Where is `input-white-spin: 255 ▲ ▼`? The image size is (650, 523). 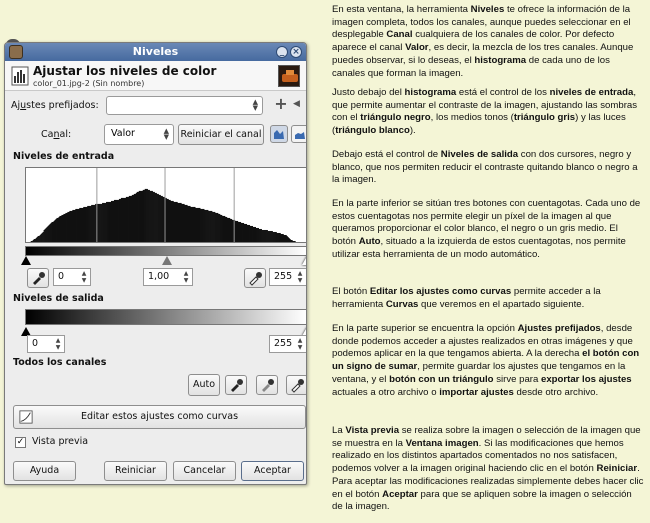 input-white-spin: 255 ▲ ▼ is located at coordinates (287, 277).